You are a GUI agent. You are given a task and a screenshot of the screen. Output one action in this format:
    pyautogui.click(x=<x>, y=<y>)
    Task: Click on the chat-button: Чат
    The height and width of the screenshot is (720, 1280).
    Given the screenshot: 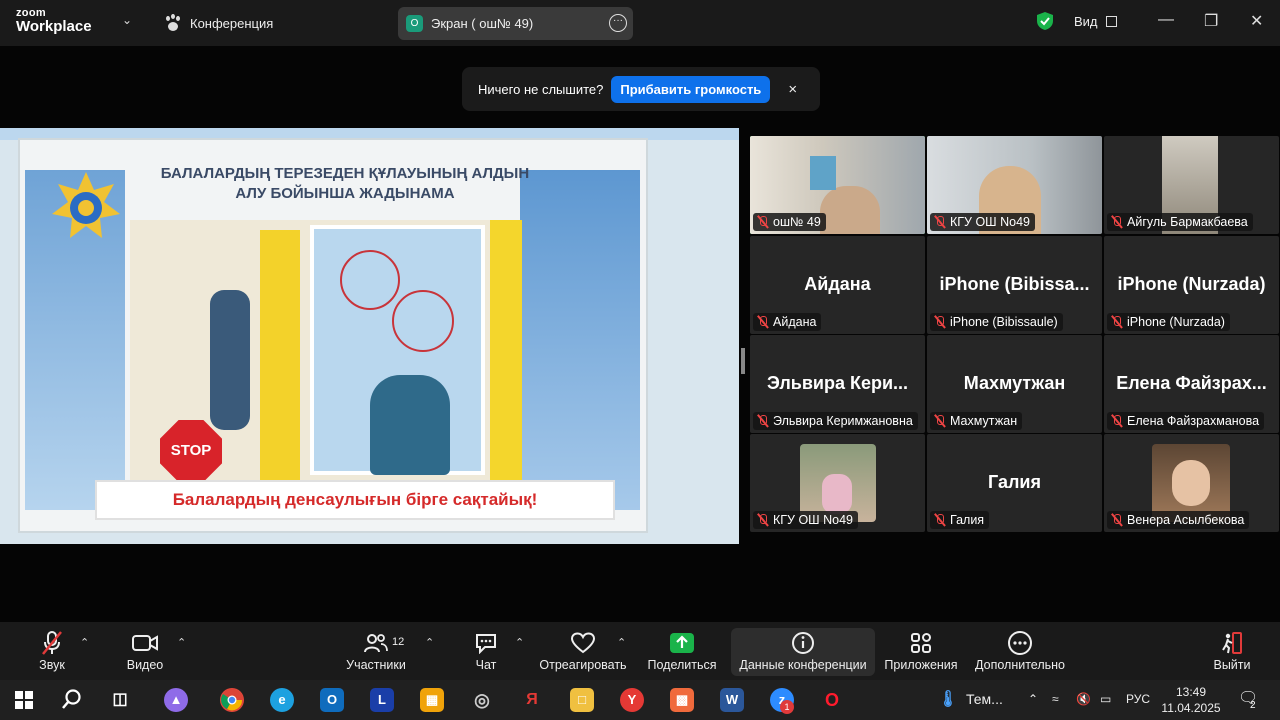 What is the action you would take?
    pyautogui.click(x=486, y=650)
    